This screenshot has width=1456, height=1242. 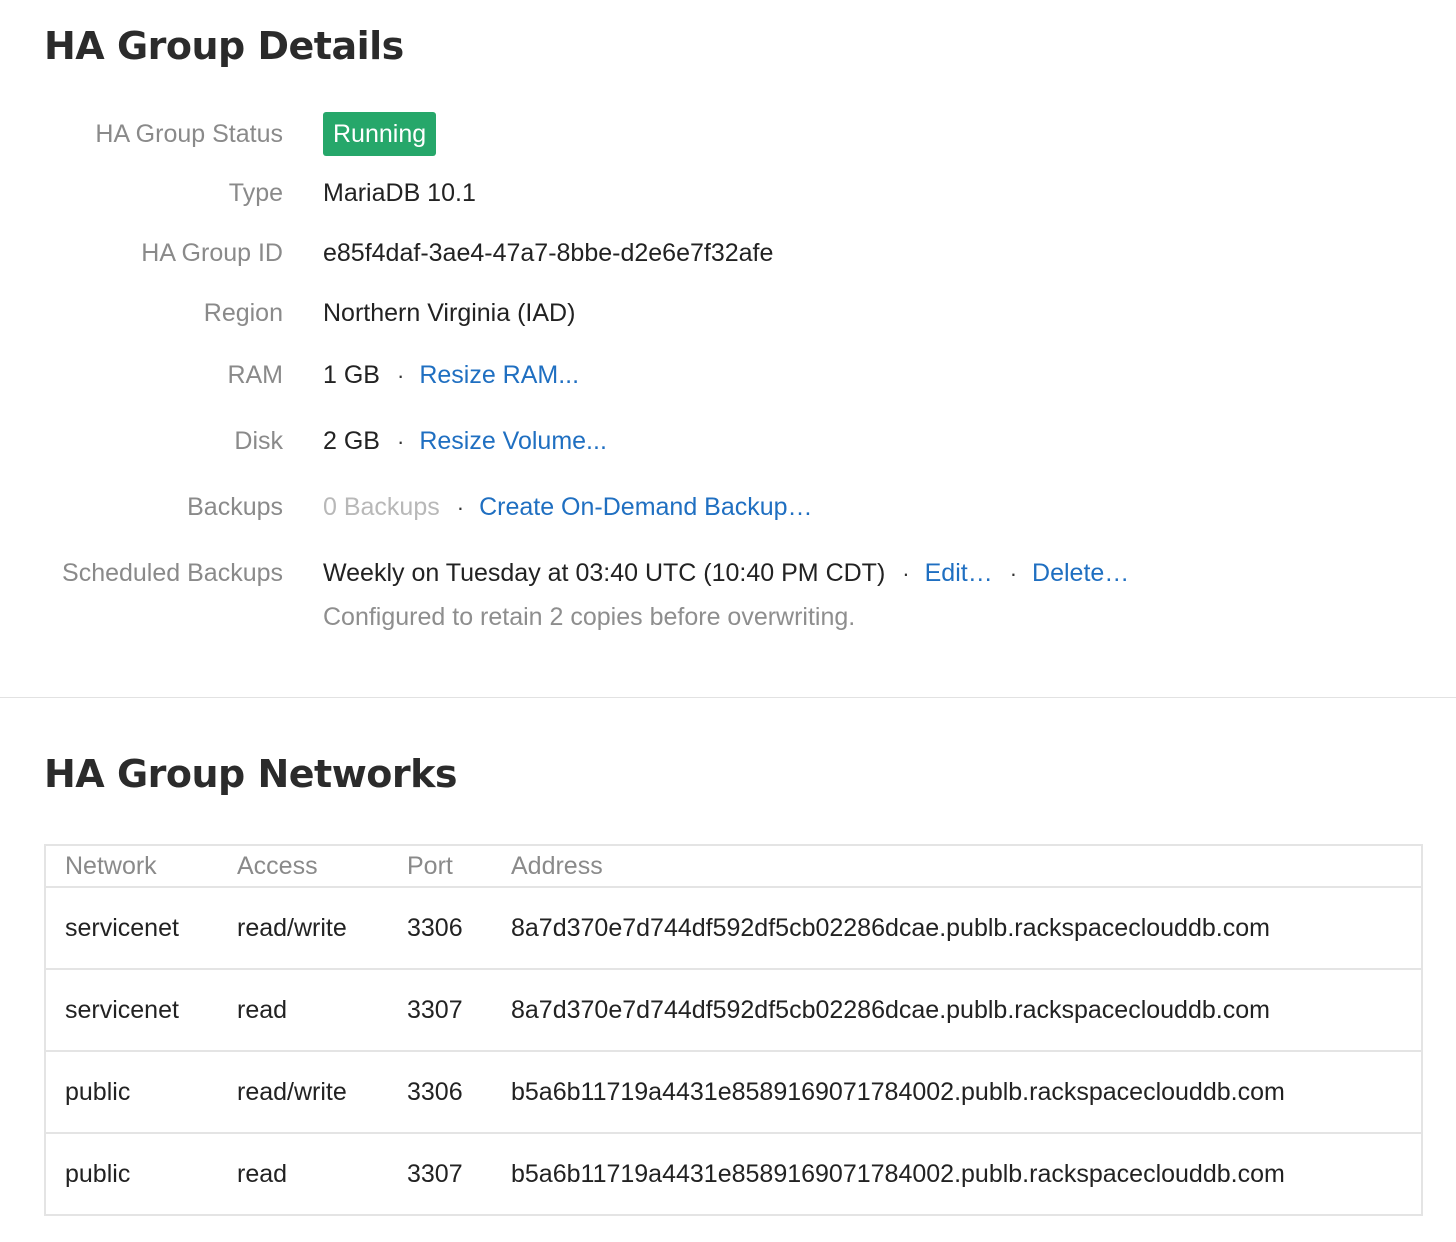 I want to click on column-header-network: Network, so click(x=111, y=866).